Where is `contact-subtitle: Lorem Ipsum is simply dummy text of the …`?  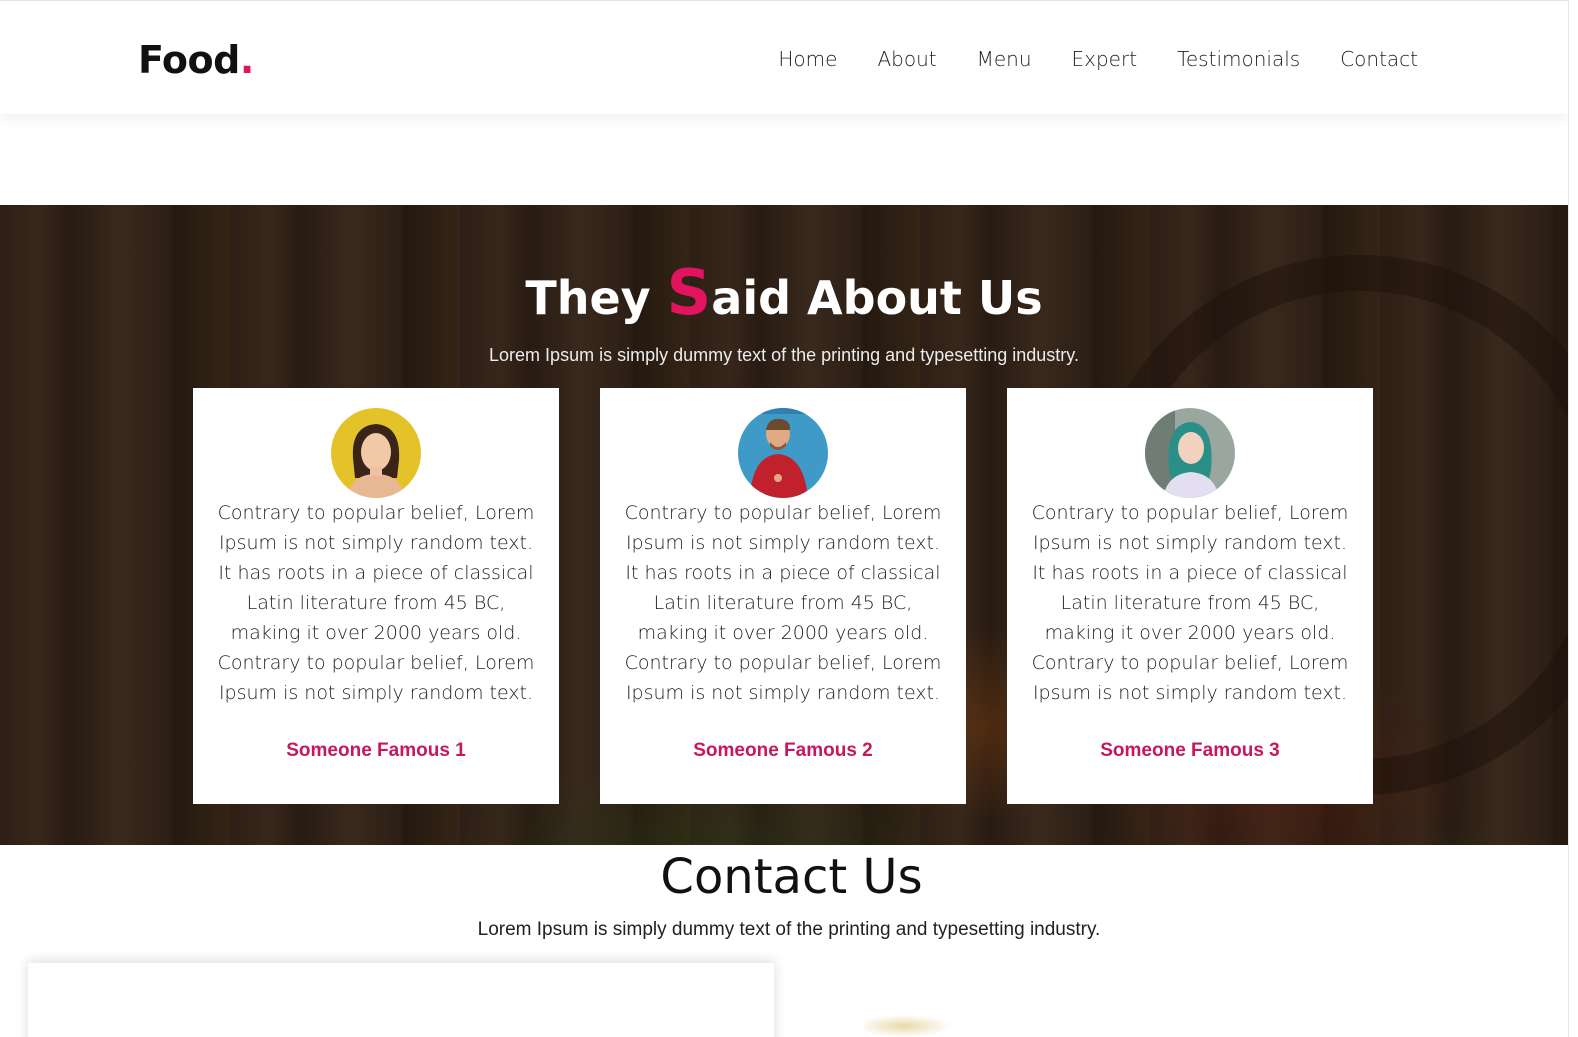 contact-subtitle: Lorem Ipsum is simply dummy text of the … is located at coordinates (789, 929).